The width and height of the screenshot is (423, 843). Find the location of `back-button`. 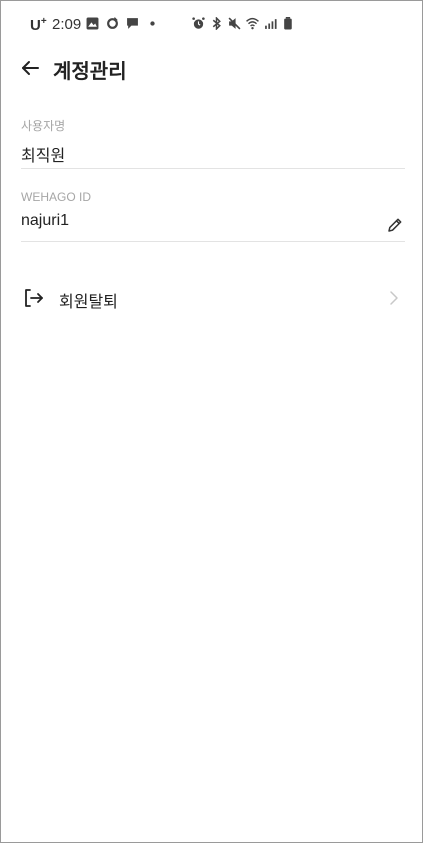

back-button is located at coordinates (30, 68).